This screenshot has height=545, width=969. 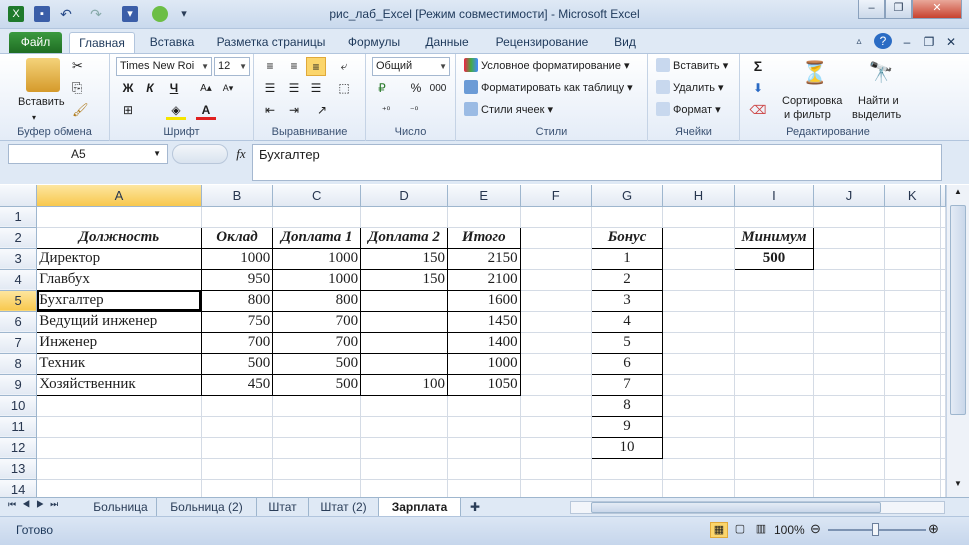 What do you see at coordinates (34, 118) in the screenshot?
I see `paste-dropdown-icon: ▾` at bounding box center [34, 118].